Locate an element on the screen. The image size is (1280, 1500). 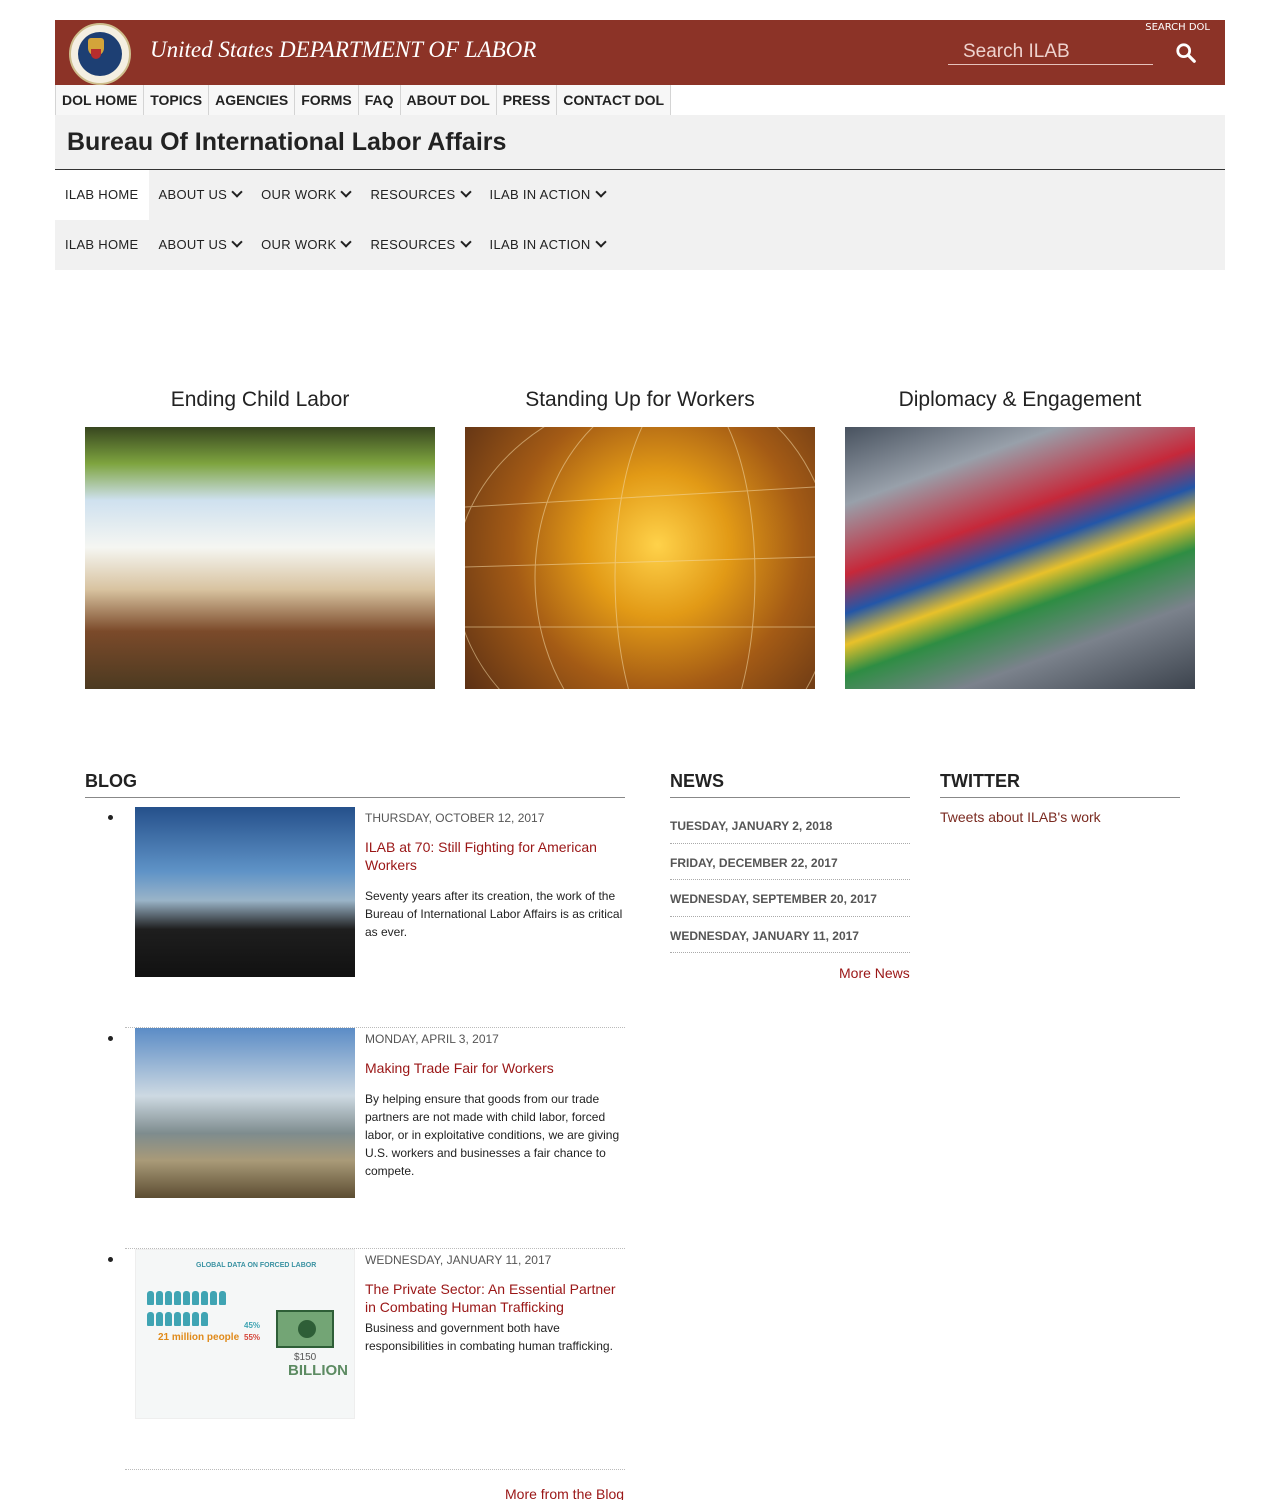
dol-title: United States DEPARTMENT OF LABOR is located at coordinates (343, 50).